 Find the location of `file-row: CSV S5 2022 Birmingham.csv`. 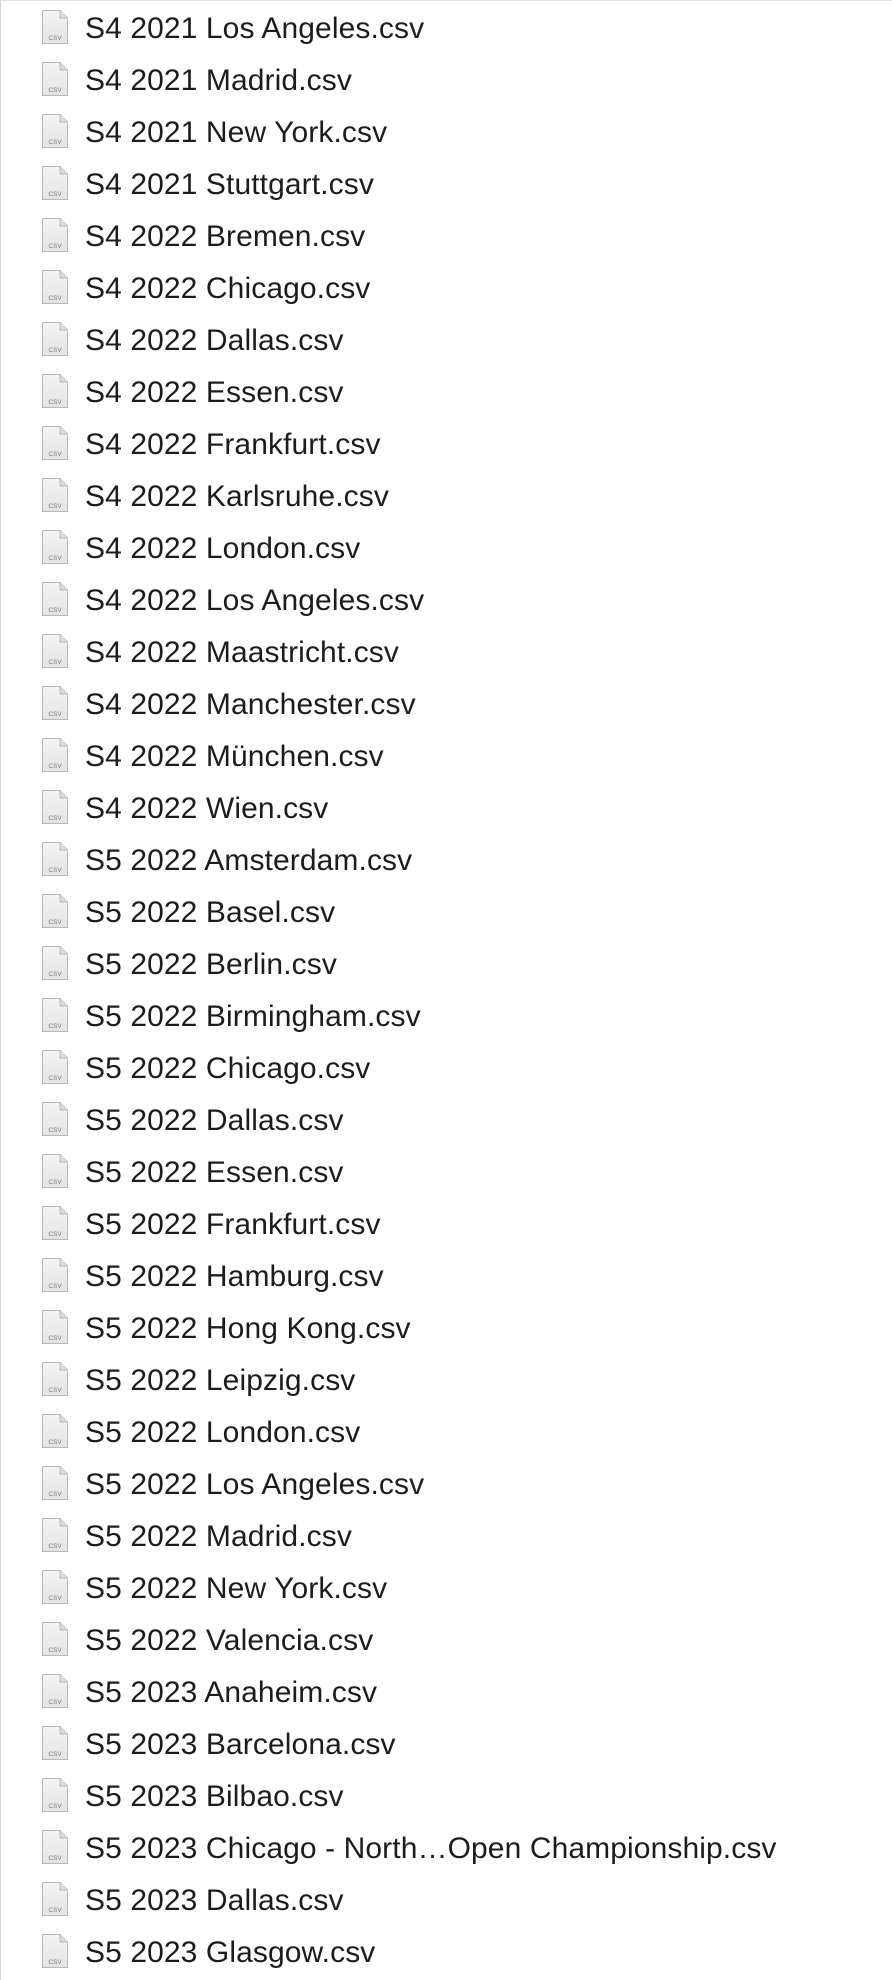

file-row: CSV S5 2022 Birmingham.csv is located at coordinates (446, 1017).